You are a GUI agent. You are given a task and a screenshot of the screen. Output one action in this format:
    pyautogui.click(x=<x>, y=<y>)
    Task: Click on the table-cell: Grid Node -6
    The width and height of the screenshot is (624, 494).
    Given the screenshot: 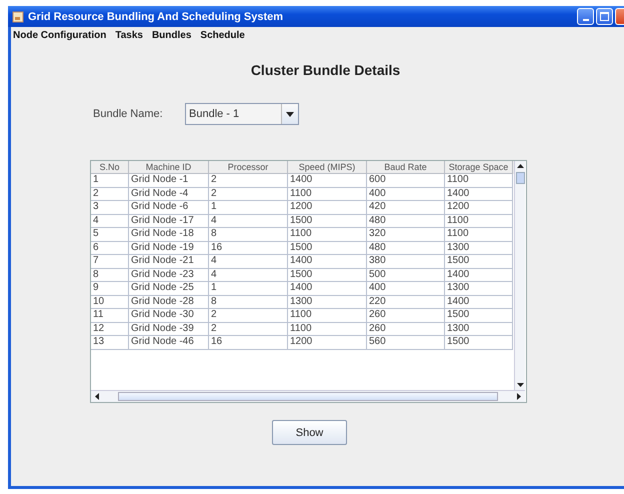 What is the action you would take?
    pyautogui.click(x=169, y=207)
    